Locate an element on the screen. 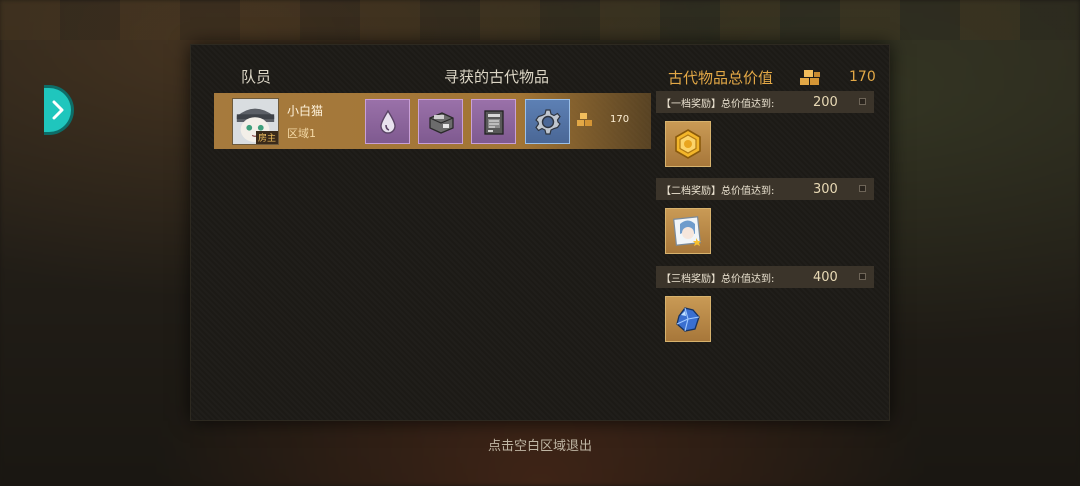 The height and width of the screenshot is (486, 1080). total-value: 170 is located at coordinates (862, 77).